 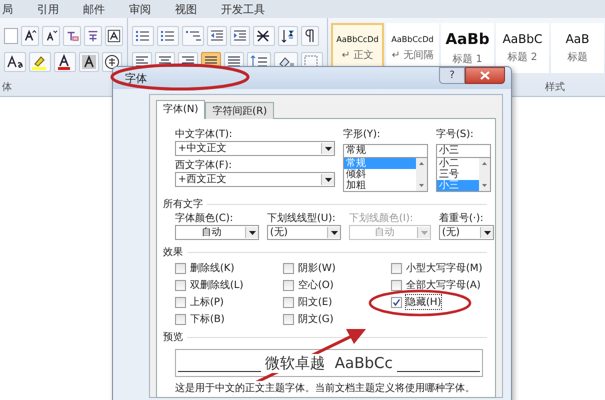 What do you see at coordinates (217, 285) in the screenshot?
I see `checkbox-label: 双删除线(L)` at bounding box center [217, 285].